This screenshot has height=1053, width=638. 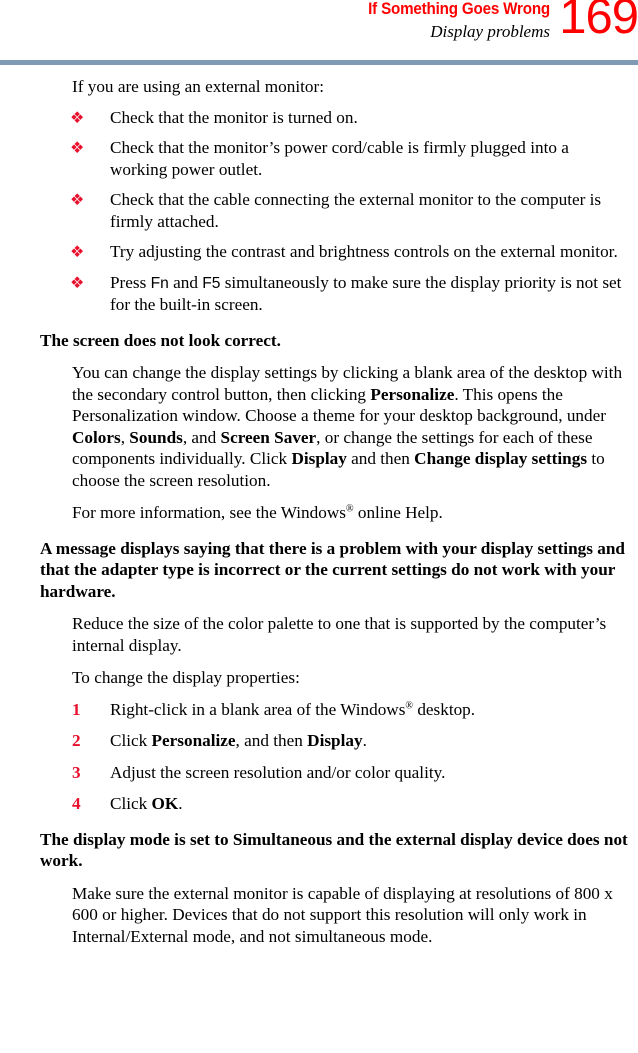 I want to click on key-label-fn: Fn, so click(x=159, y=283).